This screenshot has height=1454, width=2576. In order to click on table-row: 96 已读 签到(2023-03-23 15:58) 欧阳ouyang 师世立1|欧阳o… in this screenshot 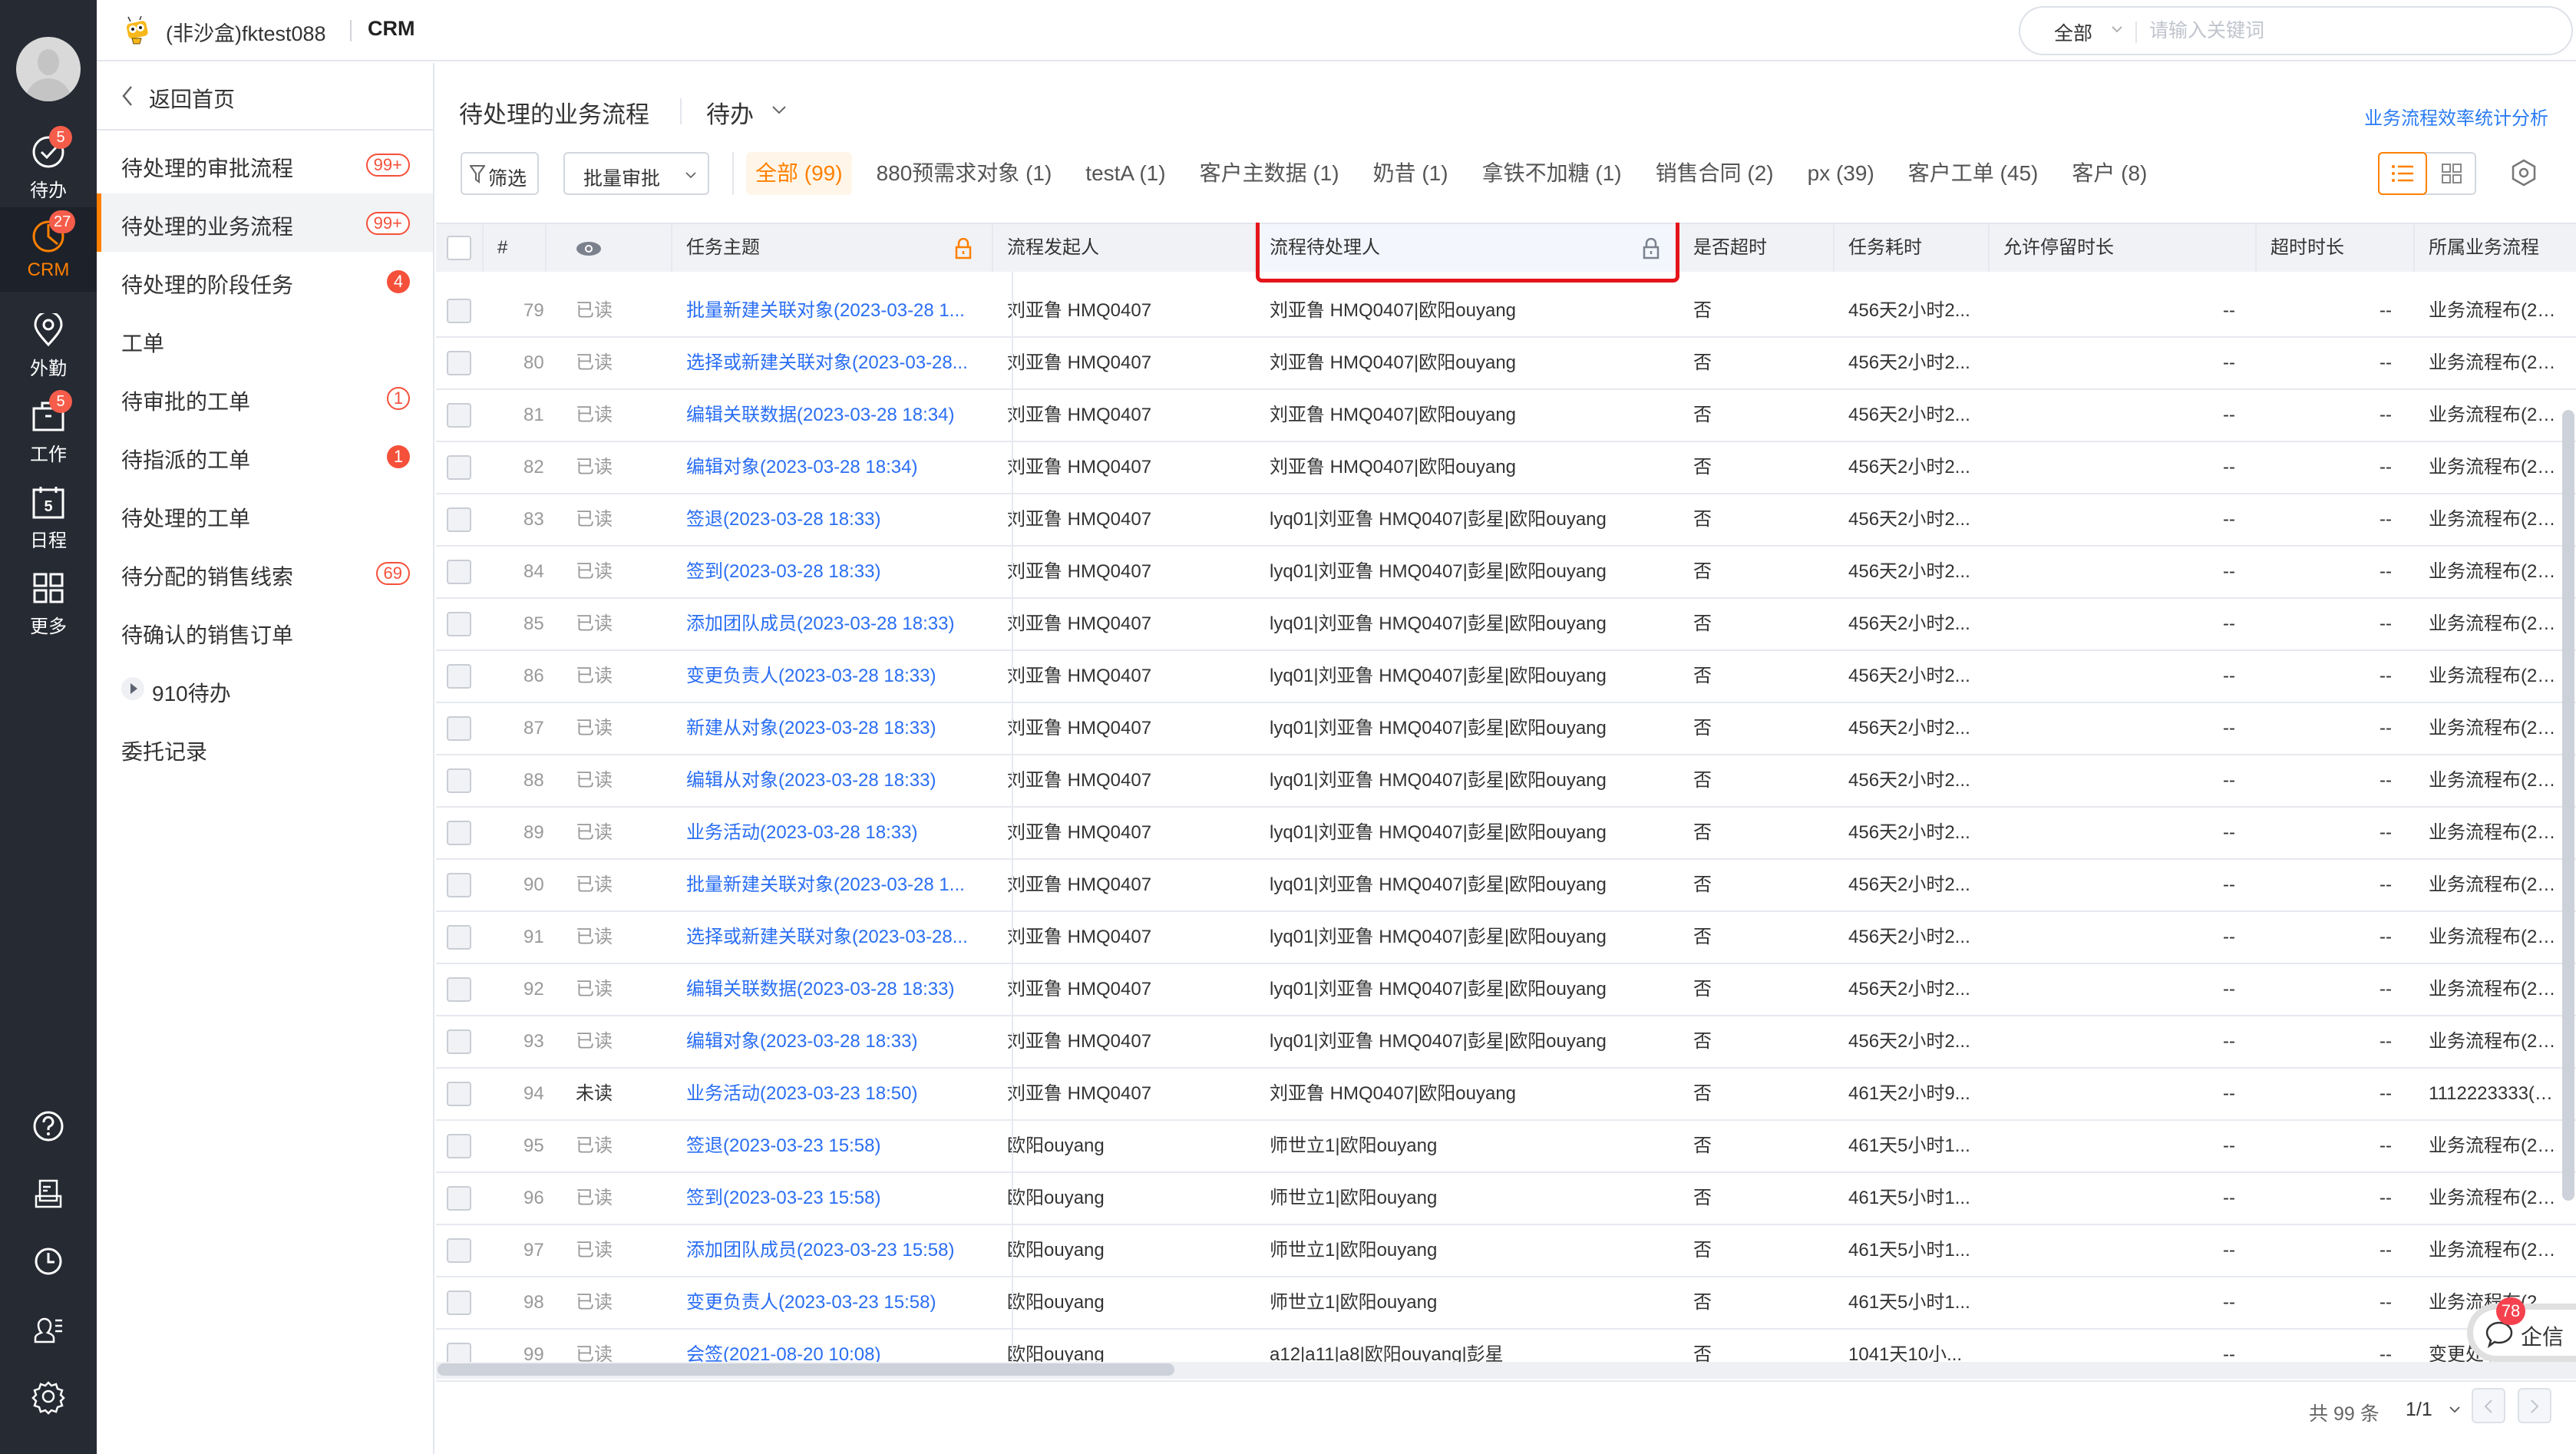, I will do `click(1506, 1199)`.